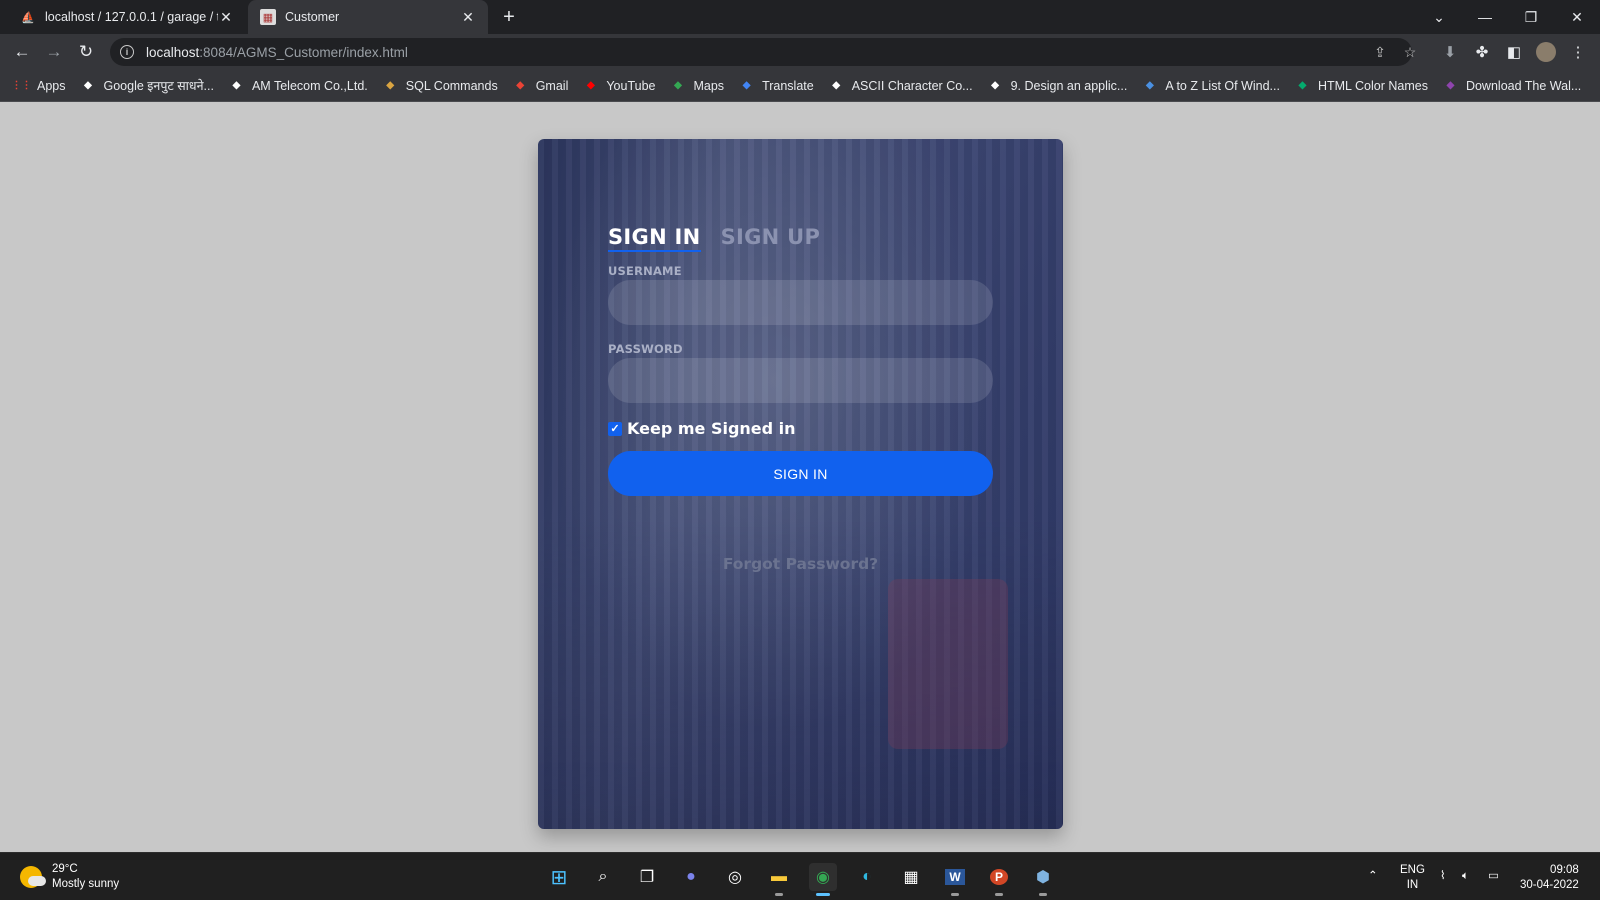  I want to click on bookmark-item: ◆ Translate, so click(776, 85).